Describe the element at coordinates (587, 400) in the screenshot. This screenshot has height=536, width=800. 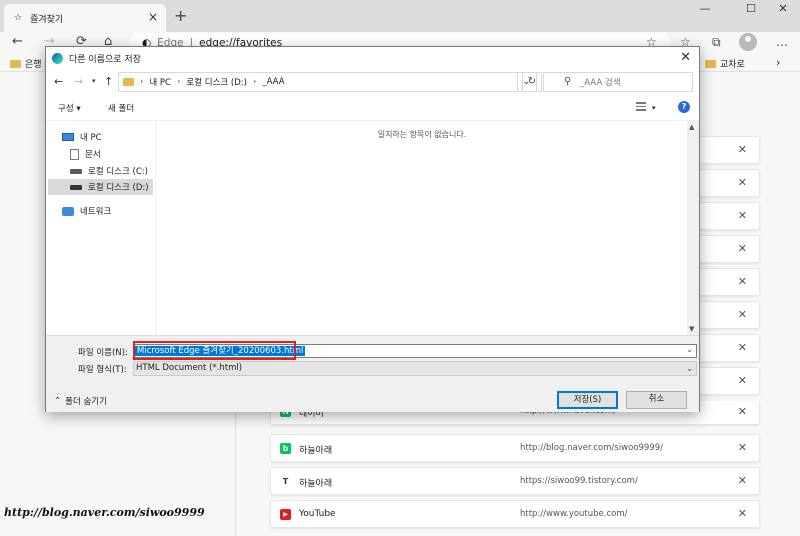
I see `save-button: 저장(S)` at that location.